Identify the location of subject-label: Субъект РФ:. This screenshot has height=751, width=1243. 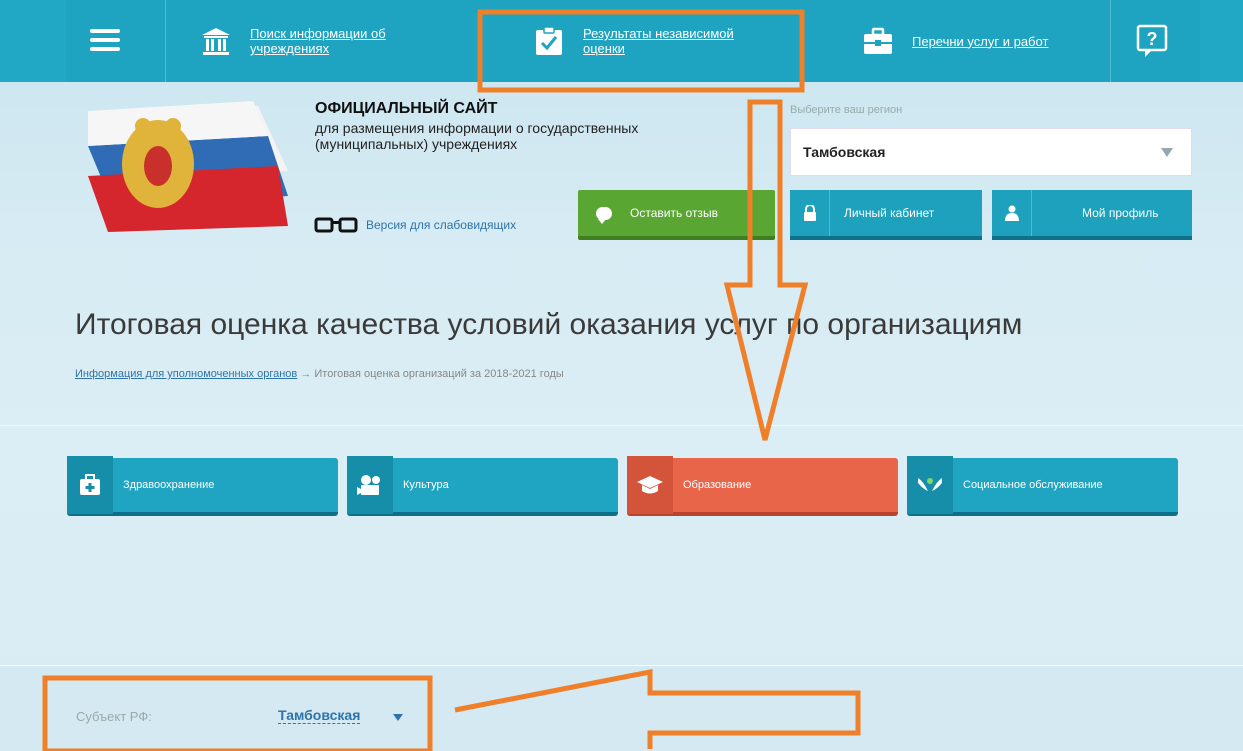
(114, 716).